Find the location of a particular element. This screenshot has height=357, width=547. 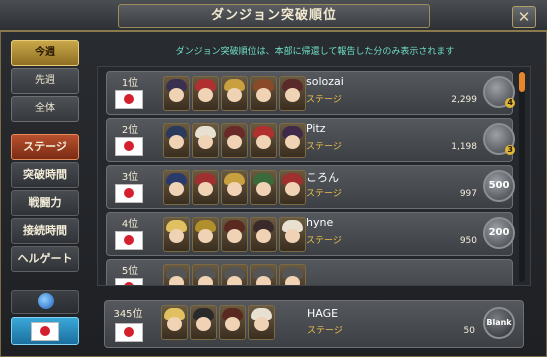

ranking-row: 2位 Pitz ステージ 1,198 3 is located at coordinates (310, 140).